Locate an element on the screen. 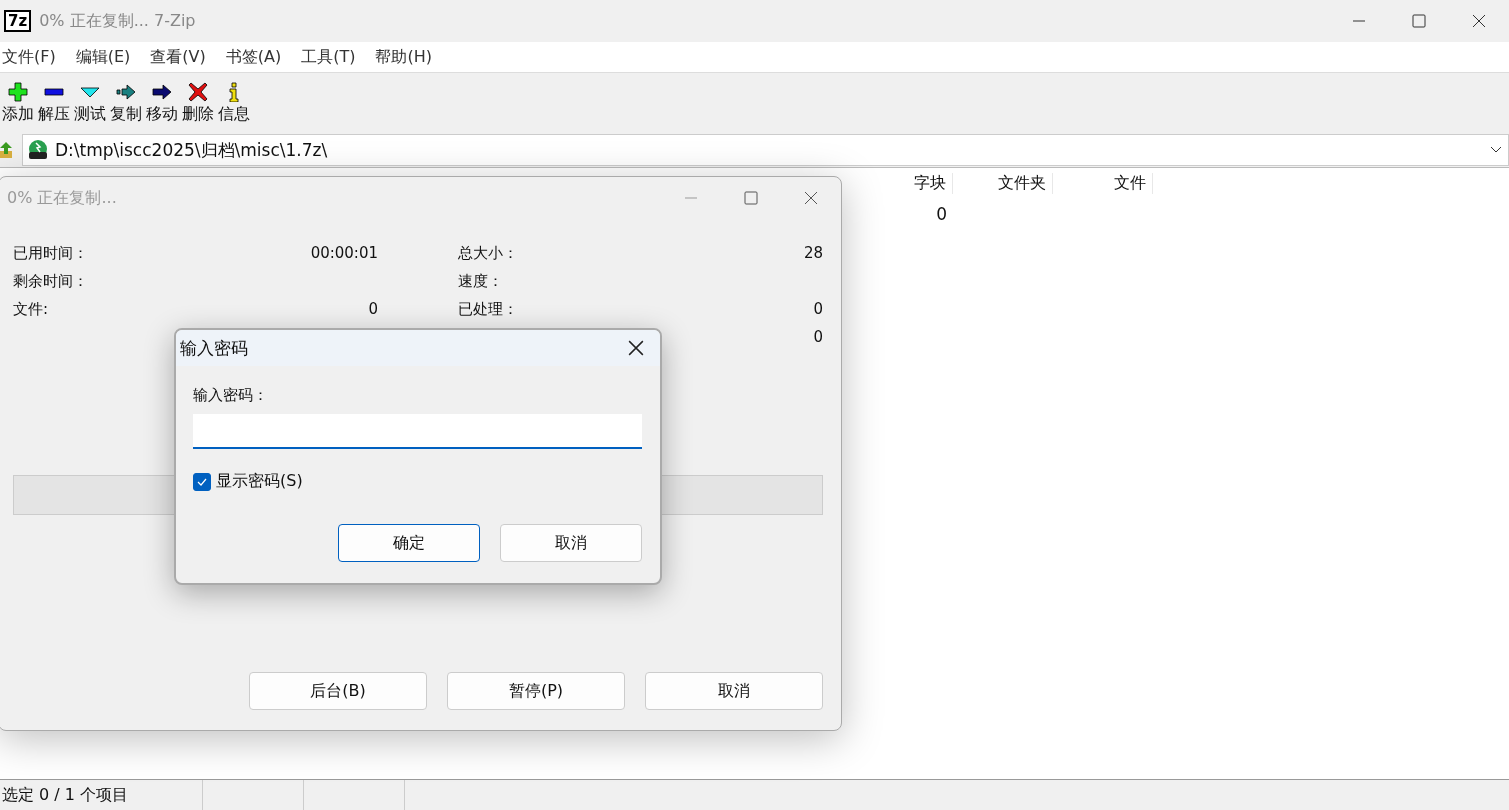 This screenshot has height=810, width=1509. menu-item: 帮助(H) is located at coordinates (408, 57).